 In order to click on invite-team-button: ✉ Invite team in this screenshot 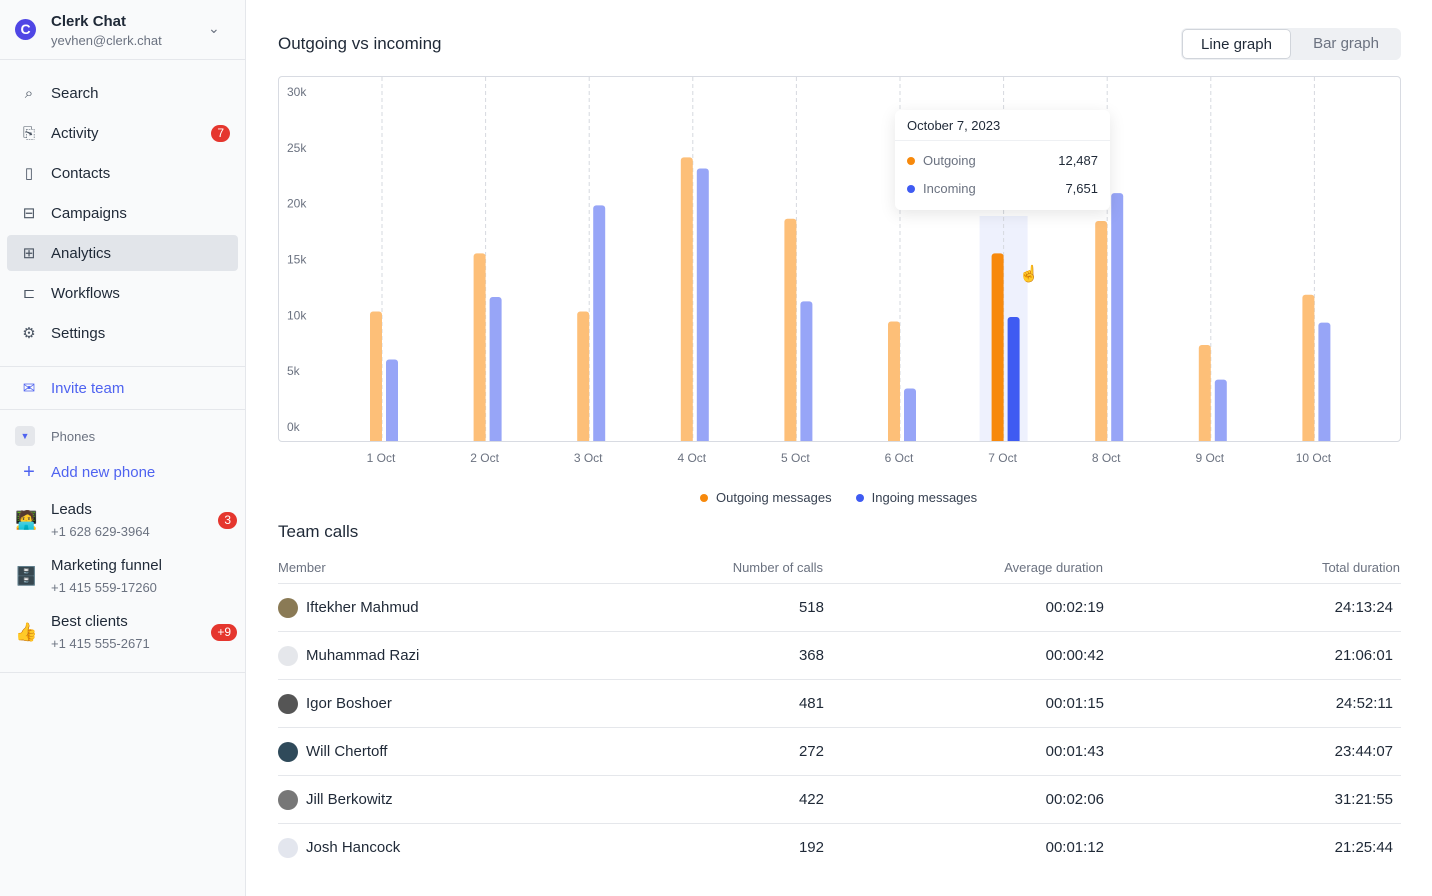, I will do `click(122, 388)`.